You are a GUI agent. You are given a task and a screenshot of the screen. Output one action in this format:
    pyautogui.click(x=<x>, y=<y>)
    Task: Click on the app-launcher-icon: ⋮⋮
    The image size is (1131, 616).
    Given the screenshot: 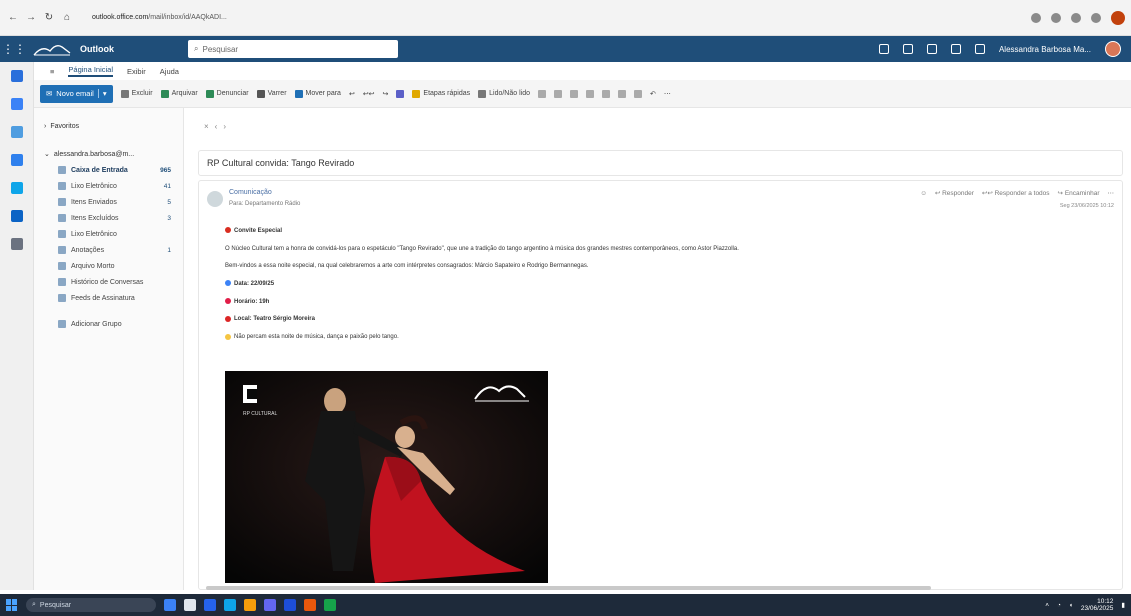 What is the action you would take?
    pyautogui.click(x=14, y=49)
    